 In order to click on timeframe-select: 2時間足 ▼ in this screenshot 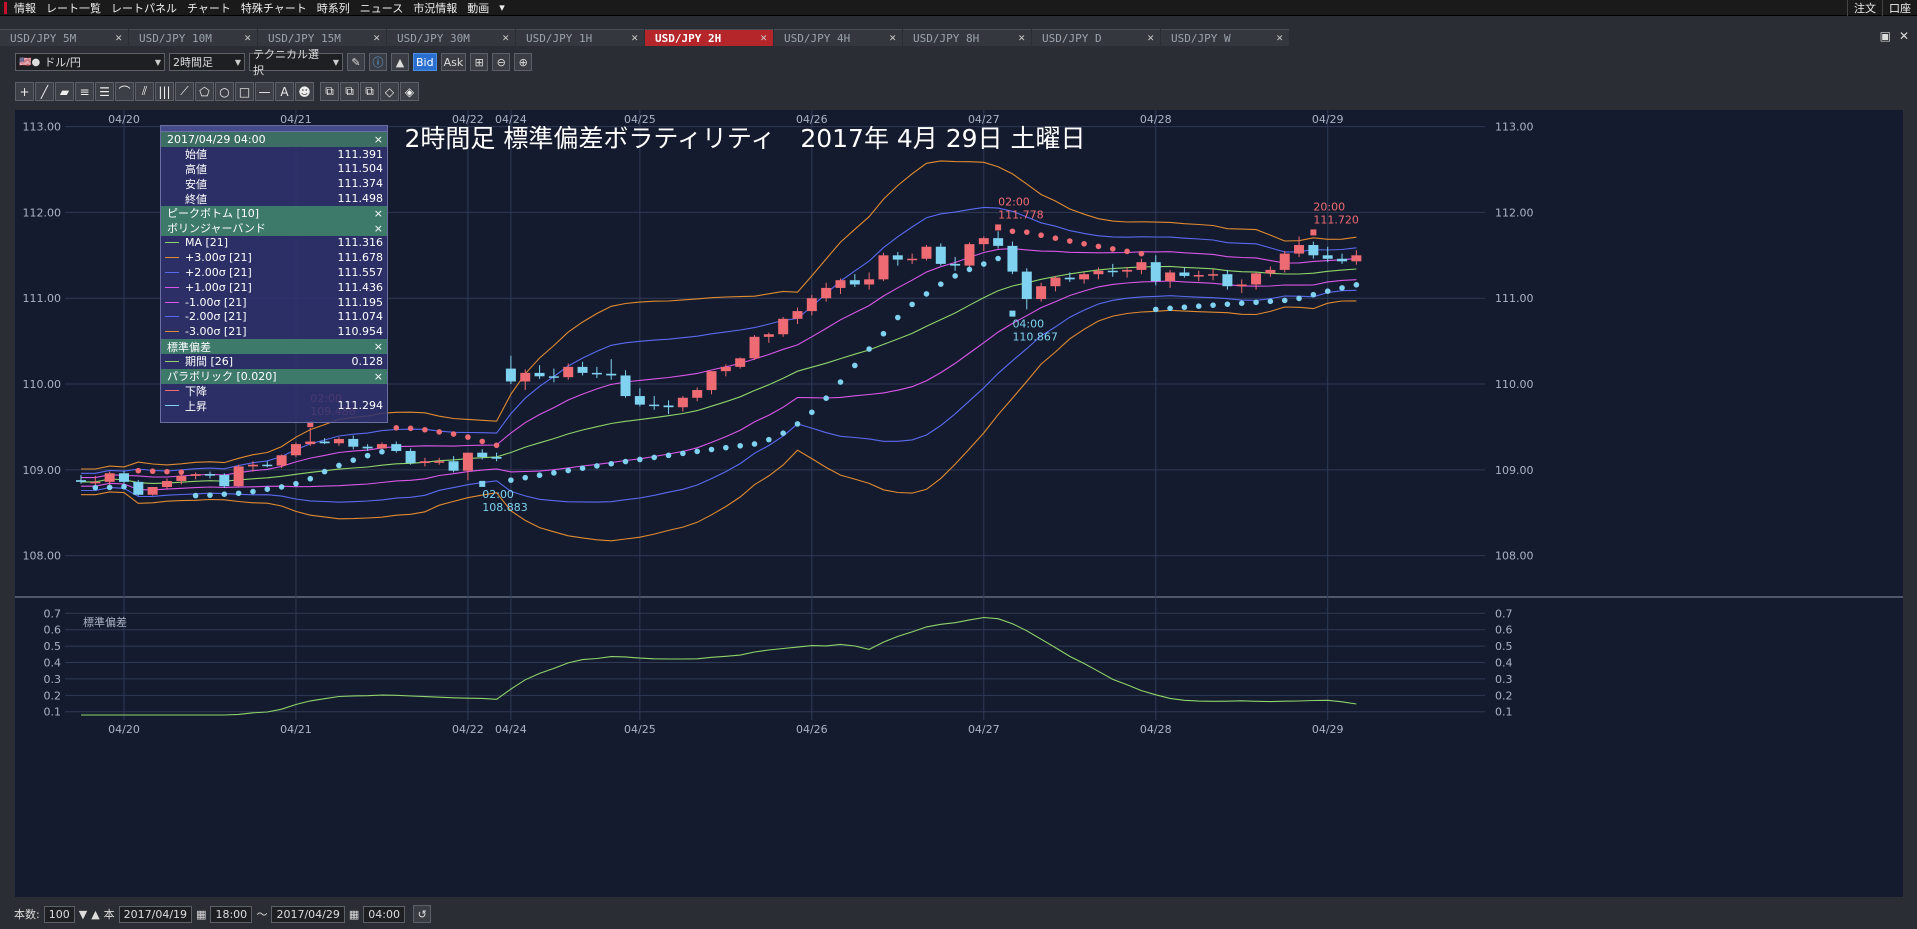, I will do `click(207, 62)`.